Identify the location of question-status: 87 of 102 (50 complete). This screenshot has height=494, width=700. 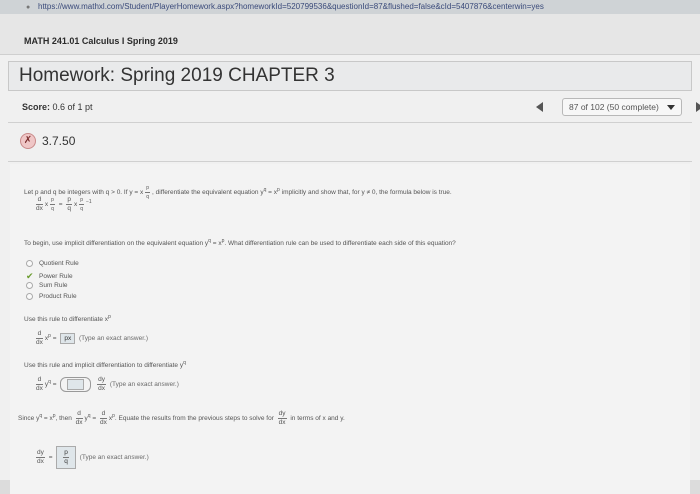
(614, 107).